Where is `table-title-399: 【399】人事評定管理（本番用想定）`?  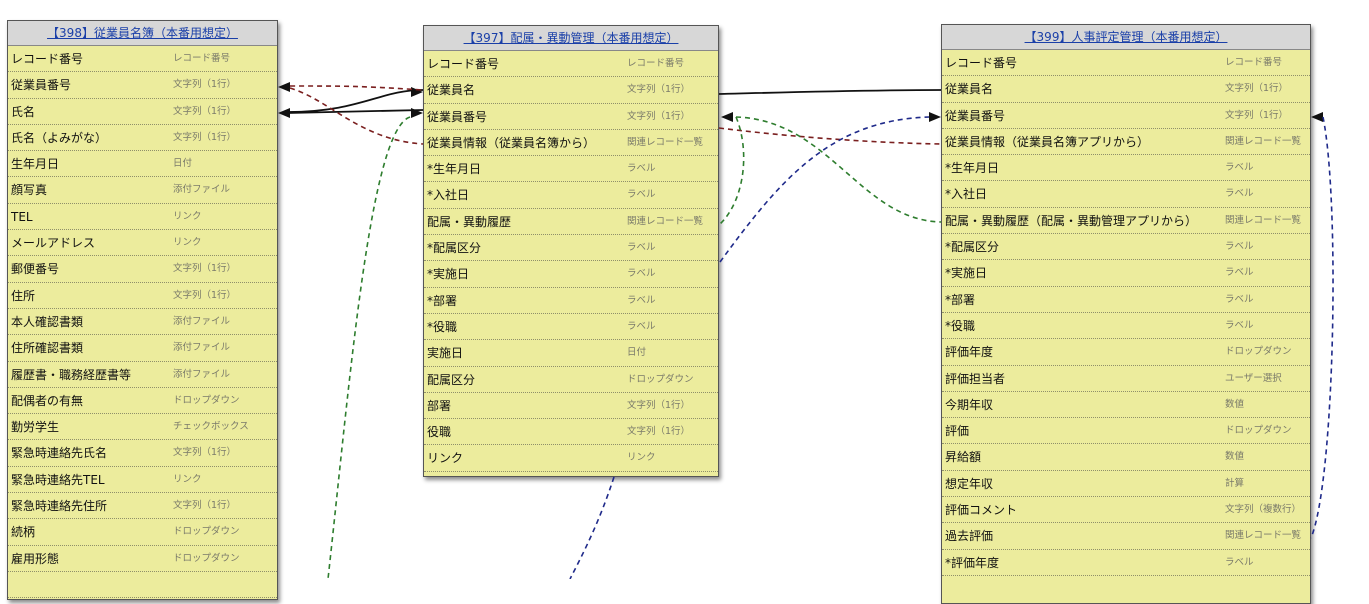 table-title-399: 【399】人事評定管理（本番用想定） is located at coordinates (1126, 37).